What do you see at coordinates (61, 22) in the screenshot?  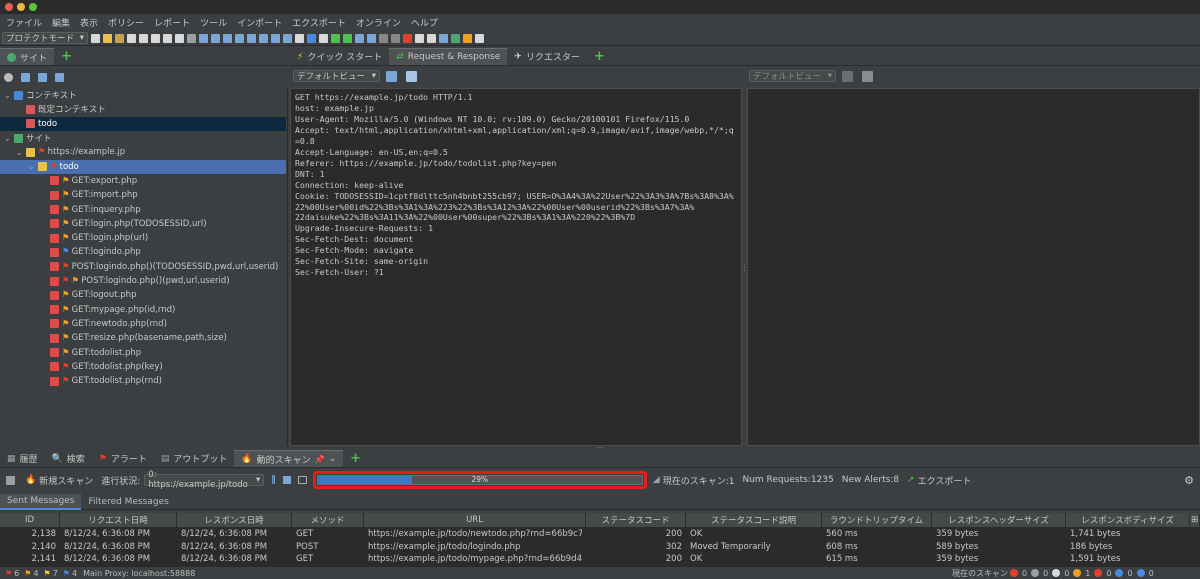 I see `menu-edit: 編集` at bounding box center [61, 22].